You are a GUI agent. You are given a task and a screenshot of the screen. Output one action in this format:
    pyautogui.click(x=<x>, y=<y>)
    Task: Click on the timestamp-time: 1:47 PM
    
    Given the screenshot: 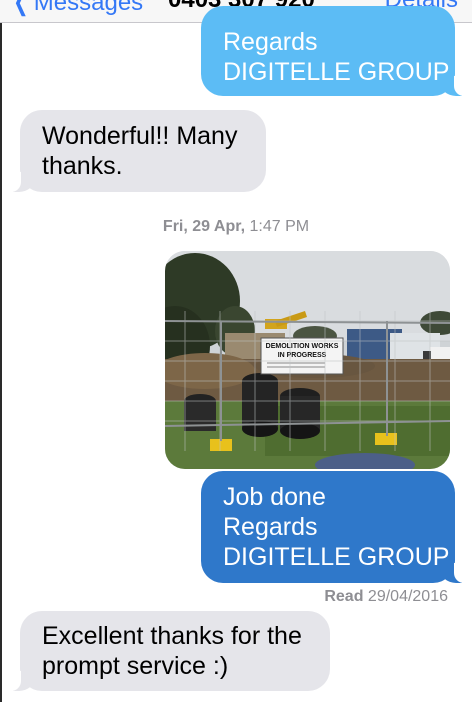 What is the action you would take?
    pyautogui.click(x=279, y=226)
    